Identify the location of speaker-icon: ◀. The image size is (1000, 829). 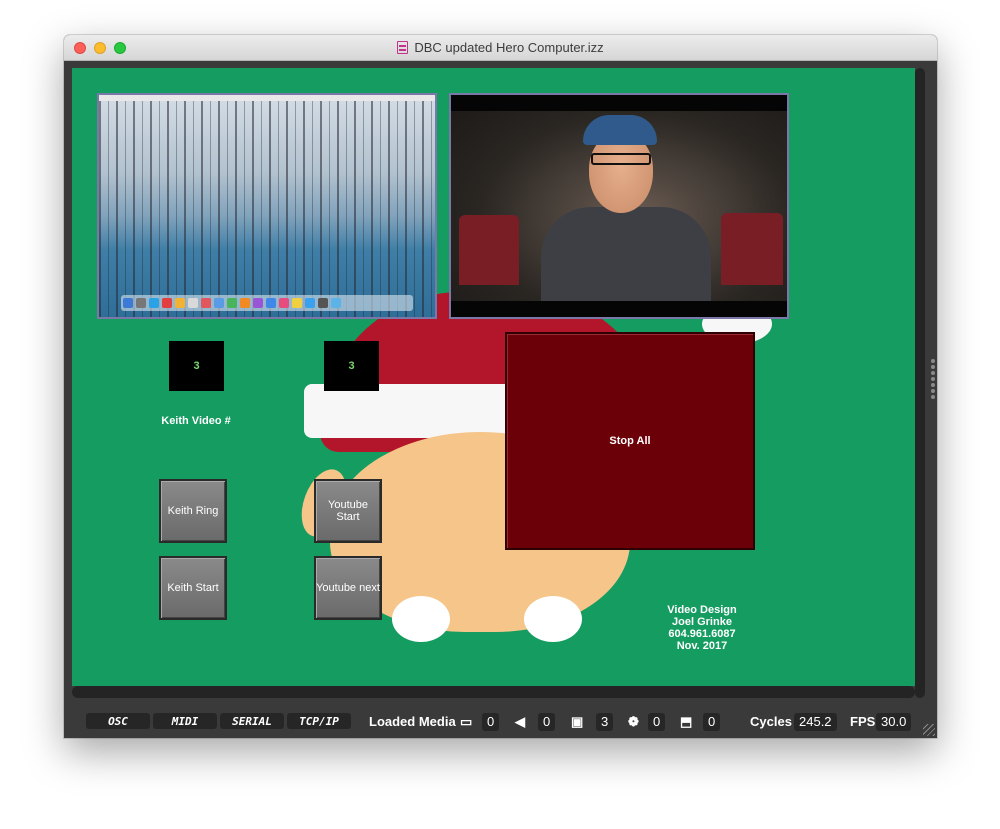
(520, 721).